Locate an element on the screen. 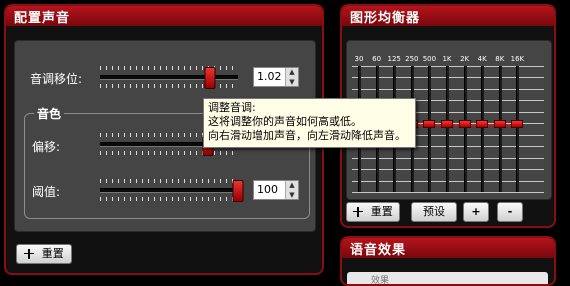  sound-config-title: 配置声音 is located at coordinates (42, 18).